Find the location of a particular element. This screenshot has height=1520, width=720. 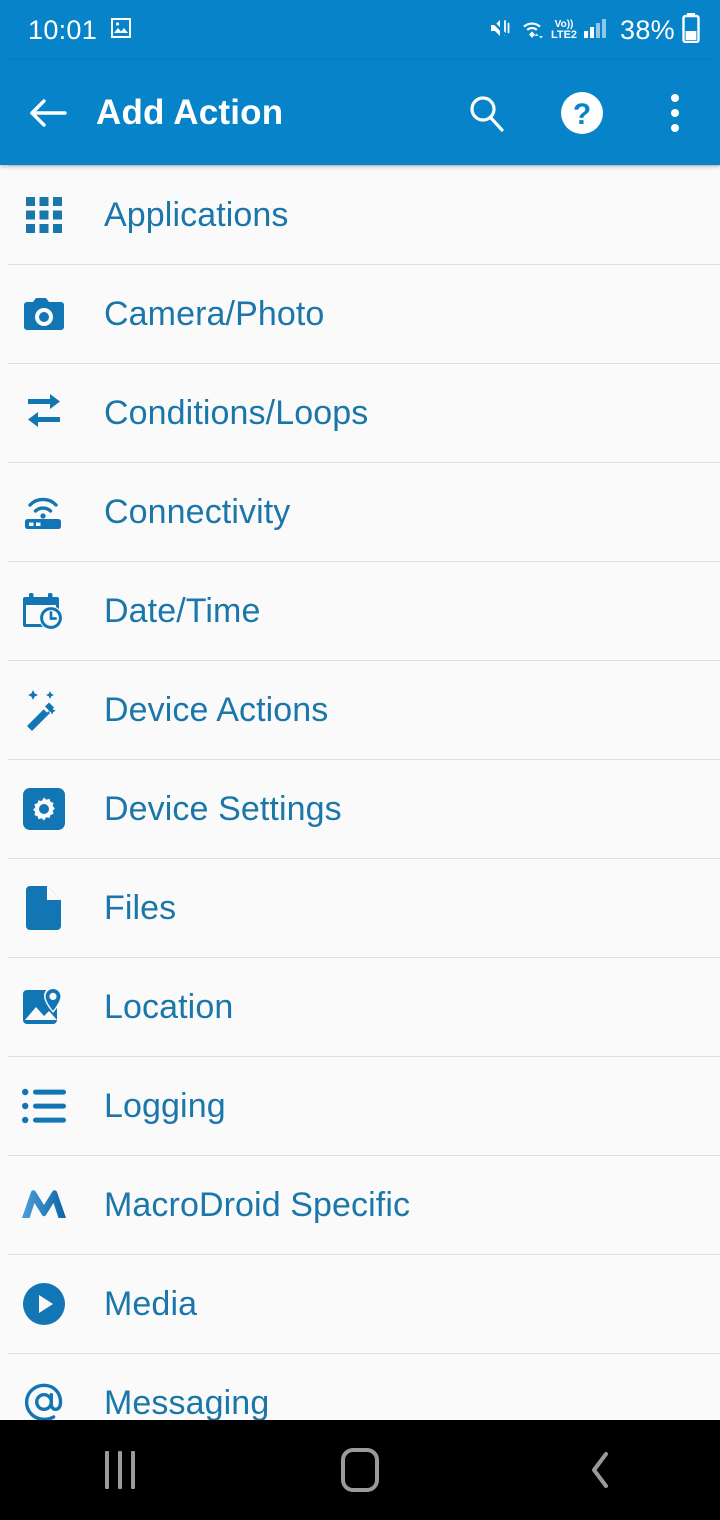

list-item-label: Device Actions is located at coordinates (216, 709).